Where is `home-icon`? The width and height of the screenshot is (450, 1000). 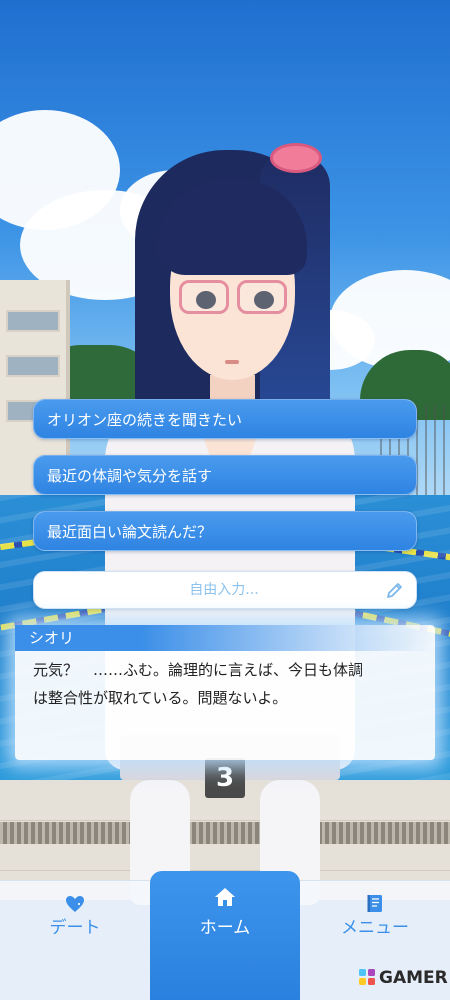
home-icon is located at coordinates (225, 897).